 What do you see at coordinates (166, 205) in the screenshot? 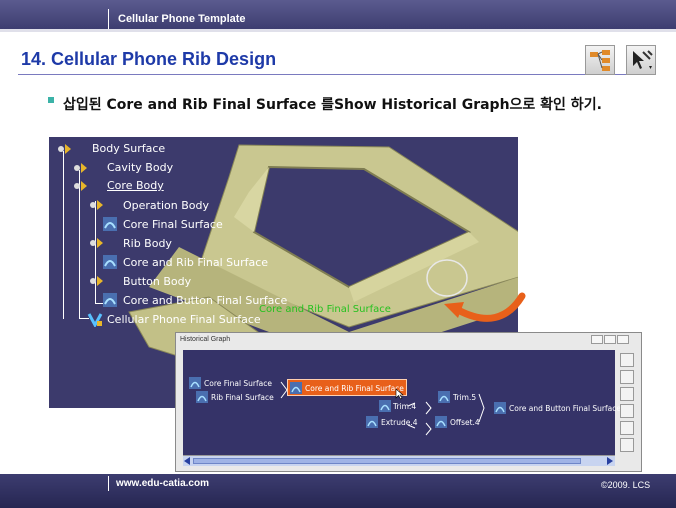
I see `tree-item-operation-body: Operation Body` at bounding box center [166, 205].